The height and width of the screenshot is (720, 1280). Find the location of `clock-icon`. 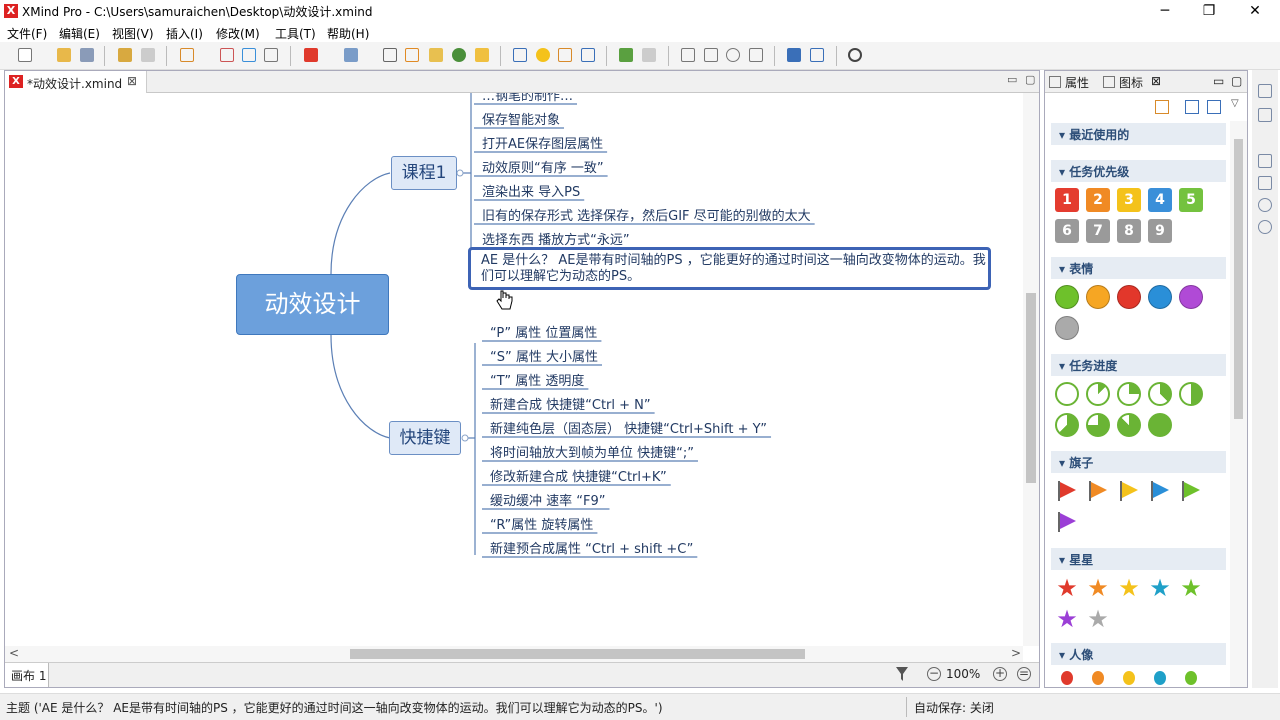

clock-icon is located at coordinates (1265, 227).